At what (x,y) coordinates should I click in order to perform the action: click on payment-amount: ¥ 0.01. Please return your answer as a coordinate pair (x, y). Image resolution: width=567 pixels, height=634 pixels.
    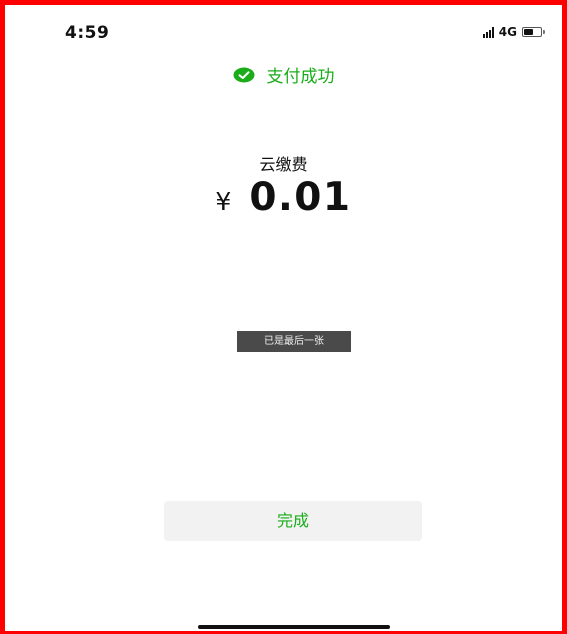
    Looking at the image, I should click on (283, 197).